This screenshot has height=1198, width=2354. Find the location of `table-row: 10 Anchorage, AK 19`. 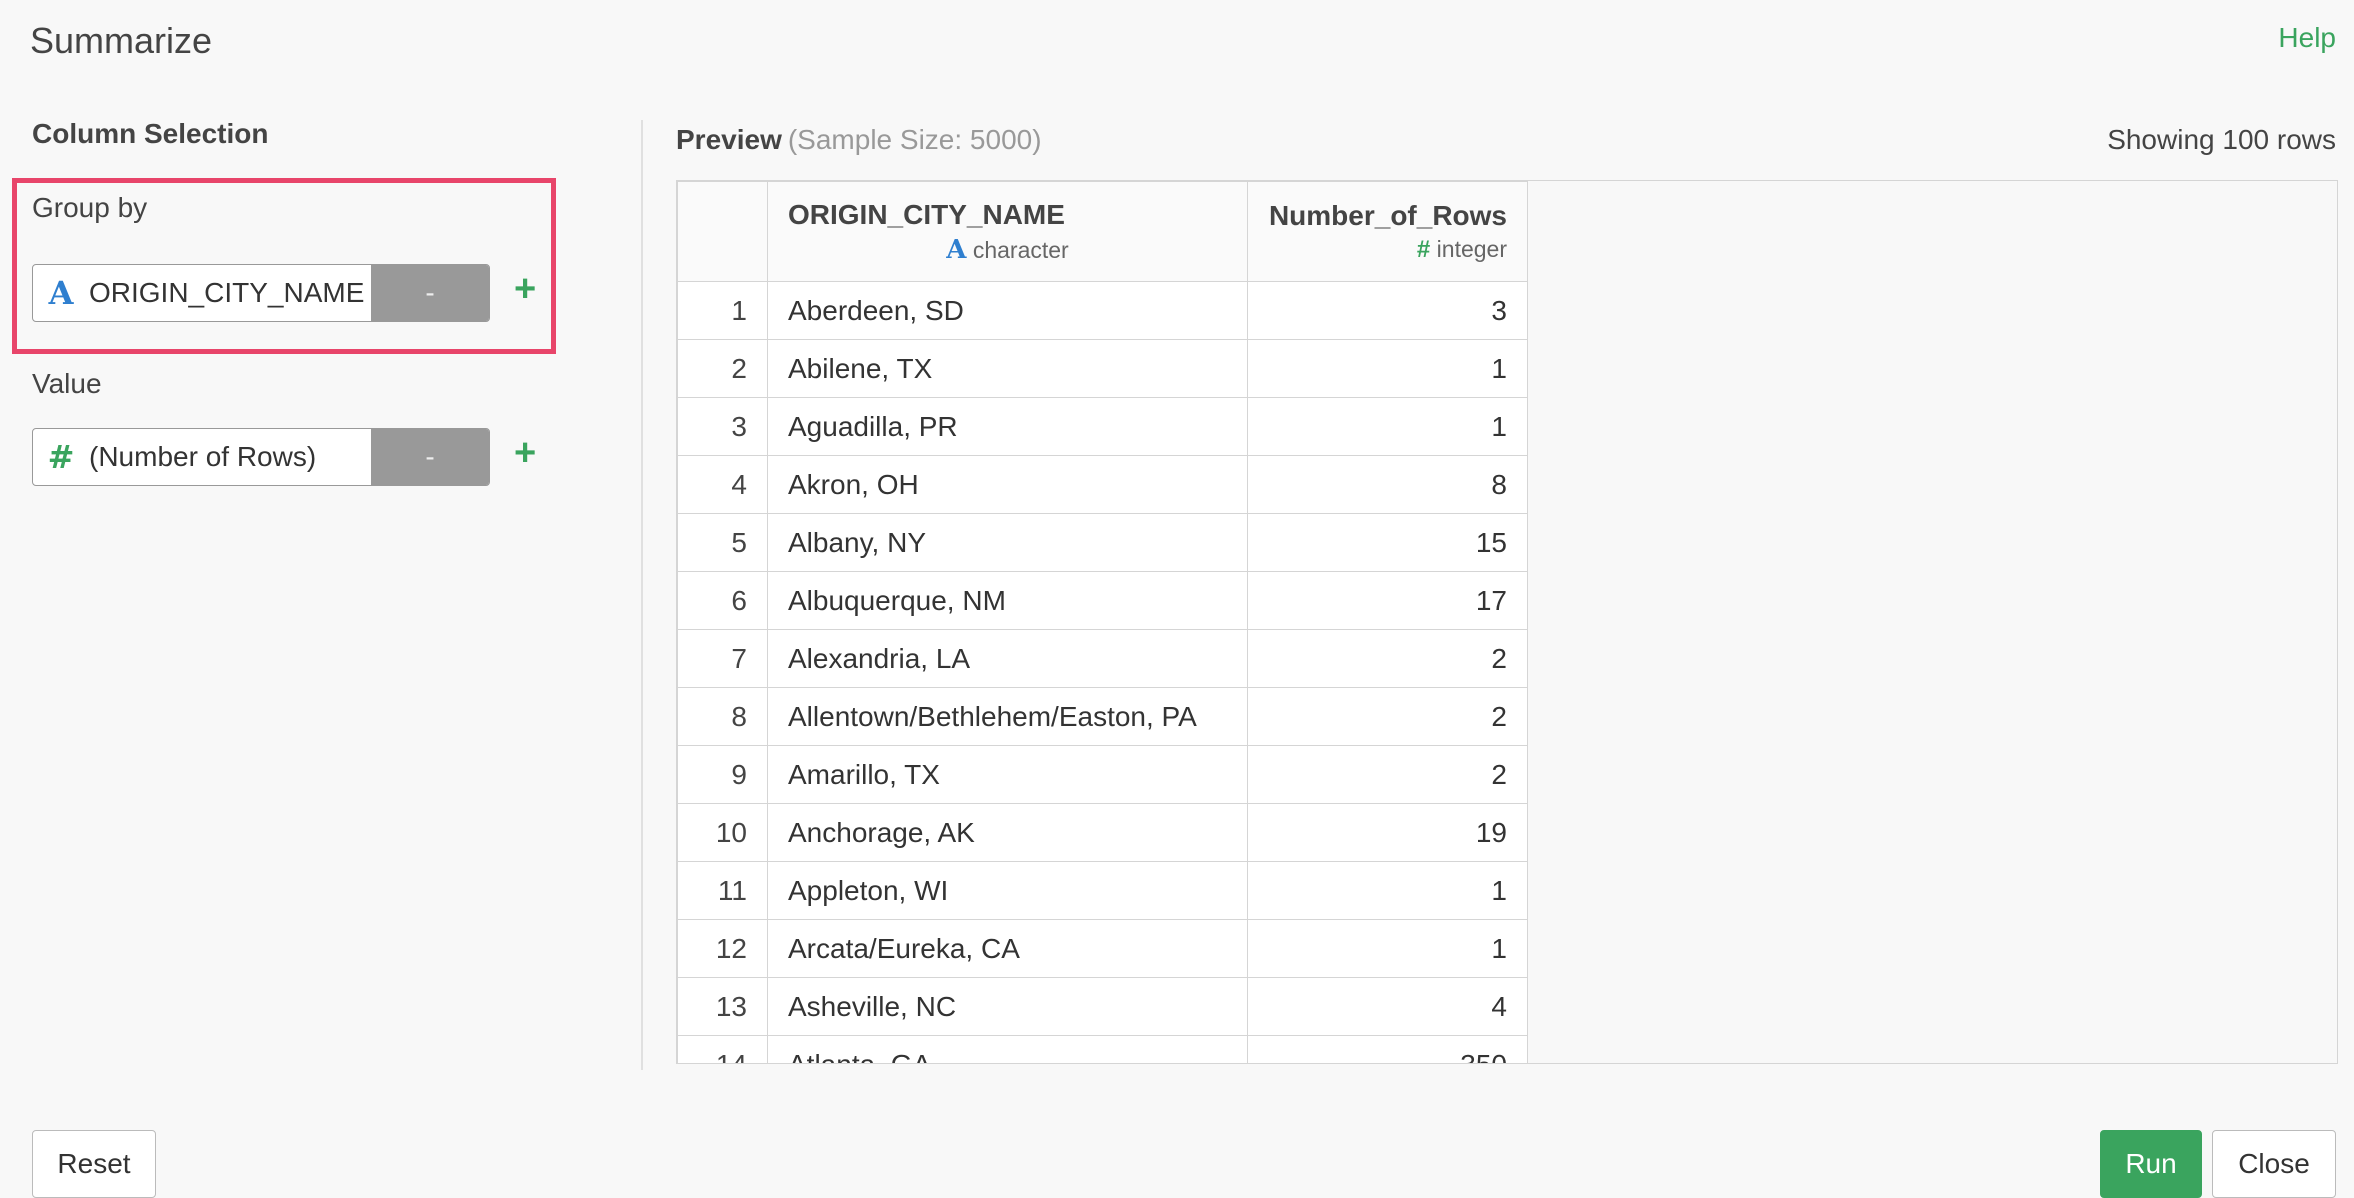

table-row: 10 Anchorage, AK 19 is located at coordinates (1102, 832).